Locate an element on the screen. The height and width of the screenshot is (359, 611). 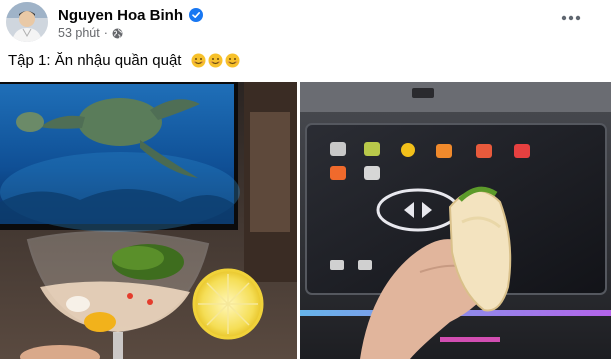
post-meta: 53 phút · is located at coordinates (90, 33).